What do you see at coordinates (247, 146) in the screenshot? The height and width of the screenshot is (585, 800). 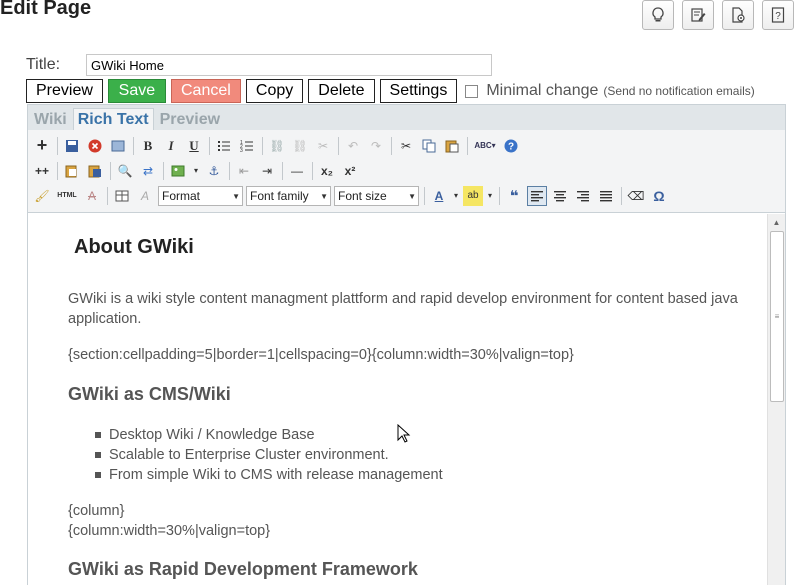 I see `numbered-list-icon: 123` at bounding box center [247, 146].